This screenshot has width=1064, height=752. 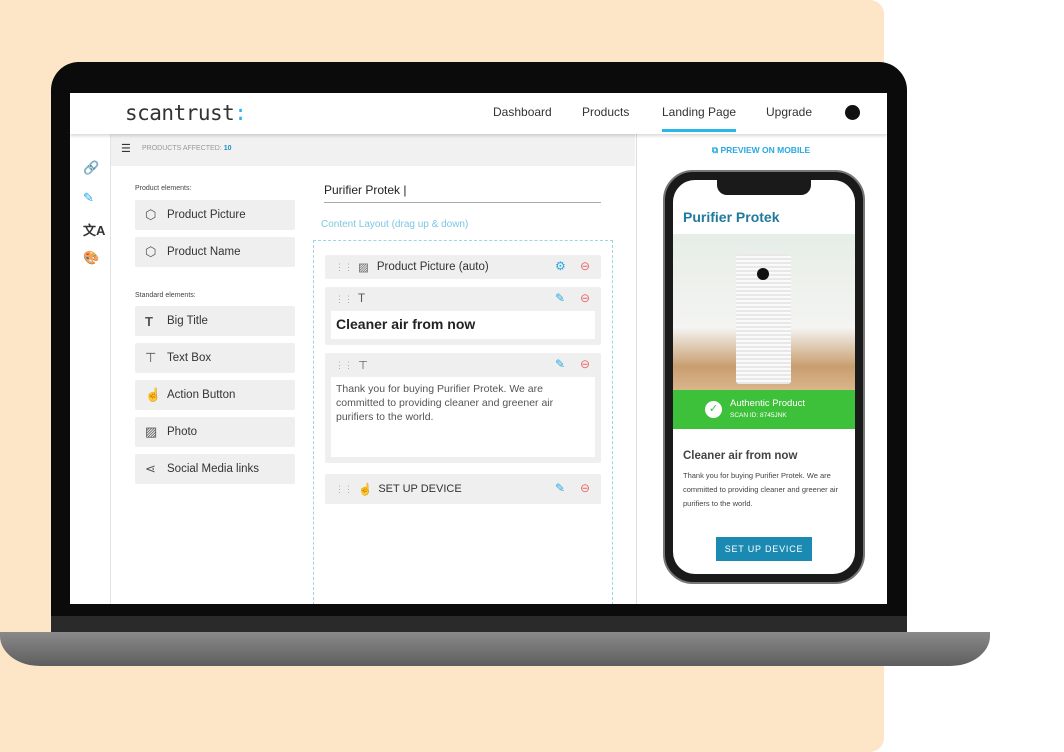 What do you see at coordinates (463, 325) in the screenshot?
I see `big-title-content: Cleaner air from now` at bounding box center [463, 325].